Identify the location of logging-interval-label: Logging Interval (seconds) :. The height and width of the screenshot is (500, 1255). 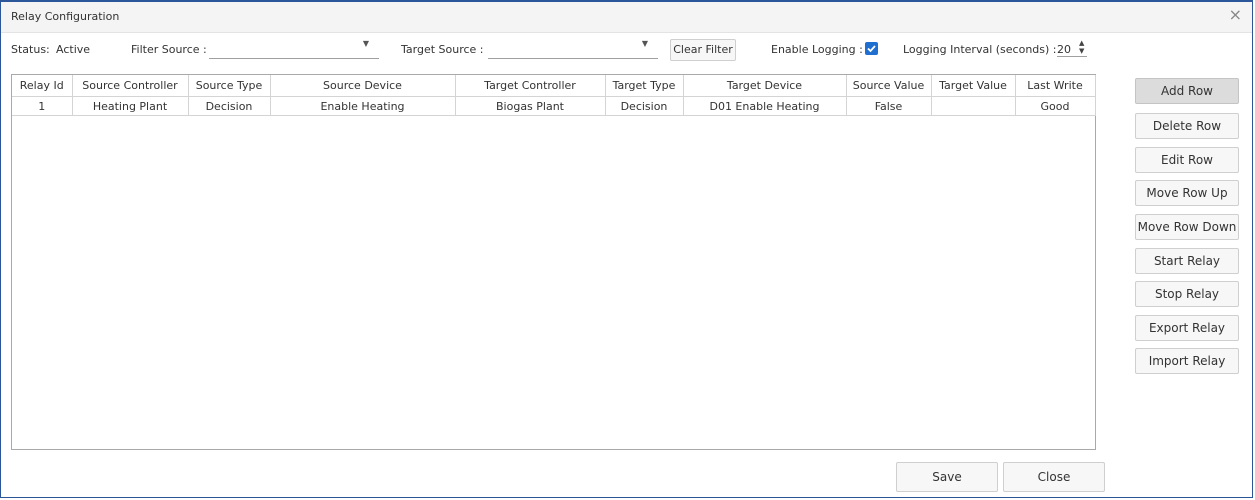
(980, 49).